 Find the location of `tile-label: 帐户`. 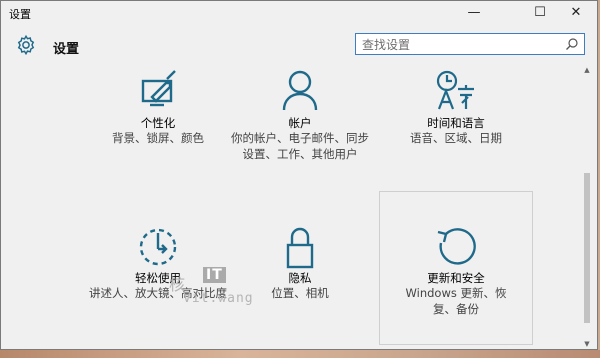

tile-label: 帐户 is located at coordinates (300, 123).